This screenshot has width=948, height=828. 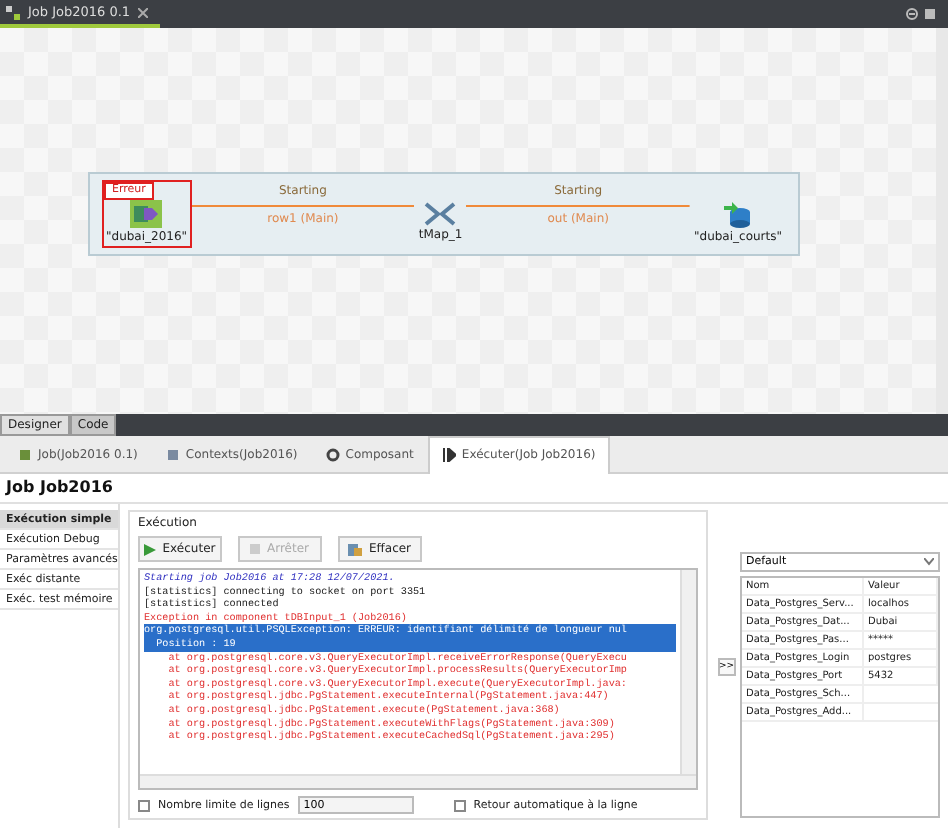 What do you see at coordinates (474, 488) in the screenshot?
I see `panel-title: Job Job2016` at bounding box center [474, 488].